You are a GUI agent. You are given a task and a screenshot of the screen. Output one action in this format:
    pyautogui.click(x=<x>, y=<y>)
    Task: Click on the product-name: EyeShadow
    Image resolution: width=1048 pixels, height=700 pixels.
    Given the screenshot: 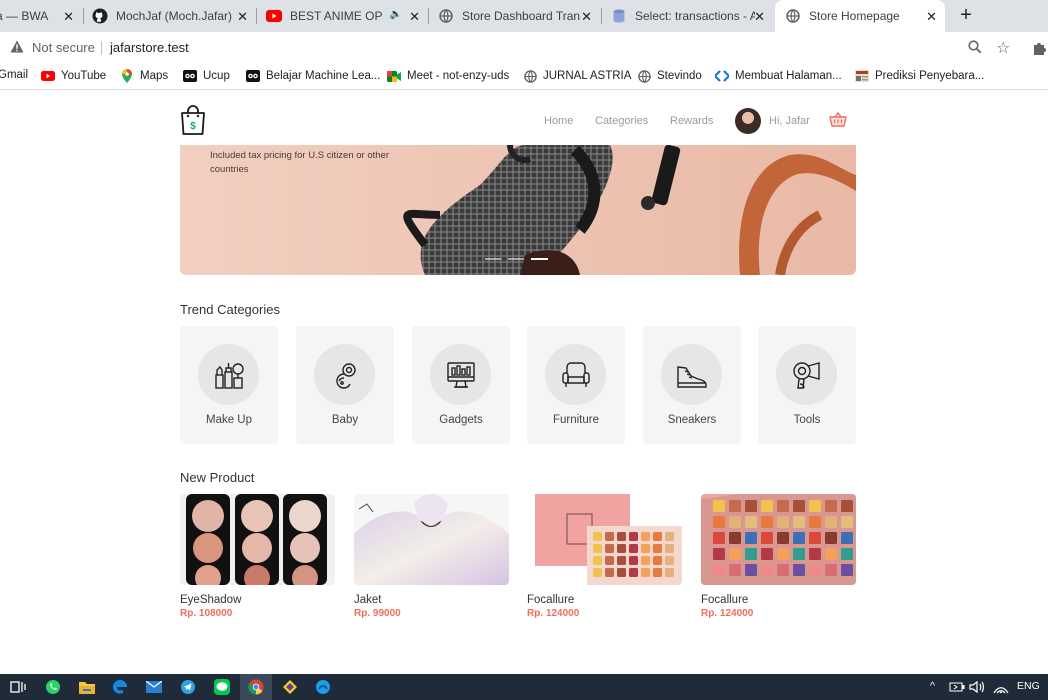 What is the action you would take?
    pyautogui.click(x=257, y=600)
    